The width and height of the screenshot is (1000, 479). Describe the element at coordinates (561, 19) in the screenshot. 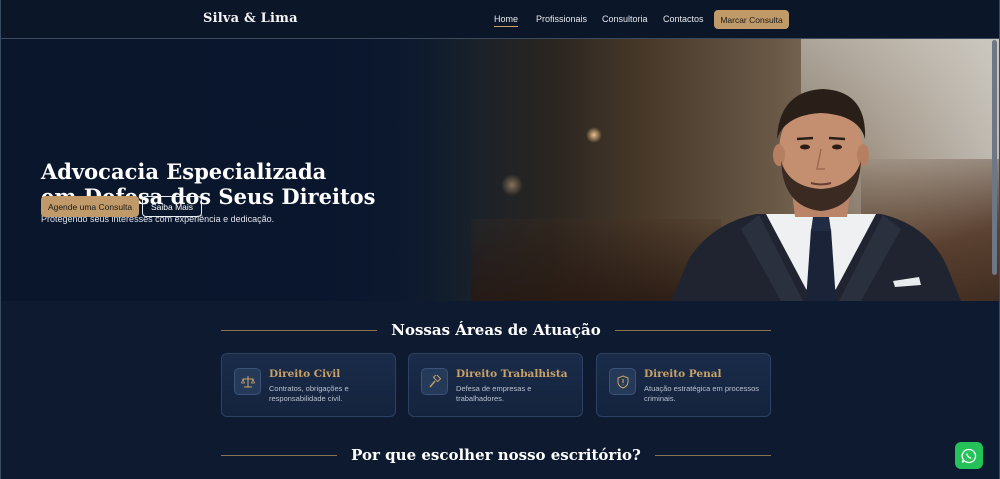

I see `nav-link-profissionais: Profissionais` at that location.